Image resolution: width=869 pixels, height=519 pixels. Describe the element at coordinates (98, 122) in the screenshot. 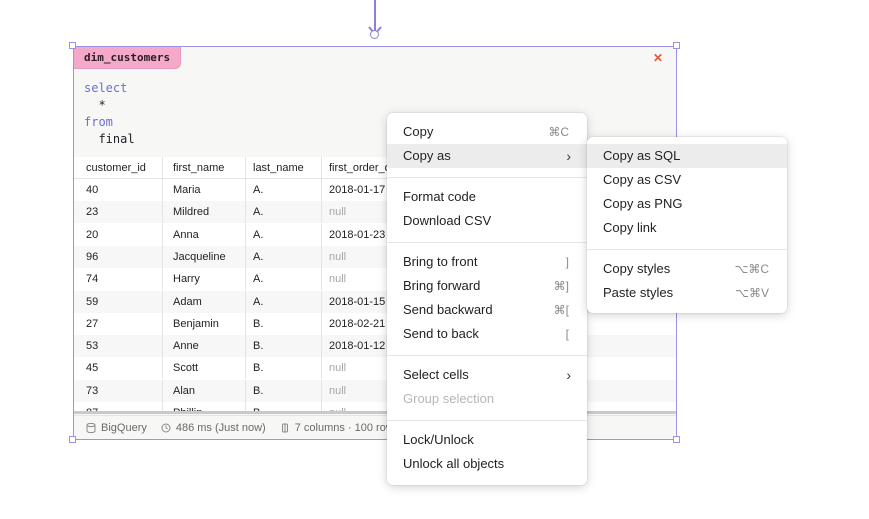

I see `keyword-from: from` at that location.